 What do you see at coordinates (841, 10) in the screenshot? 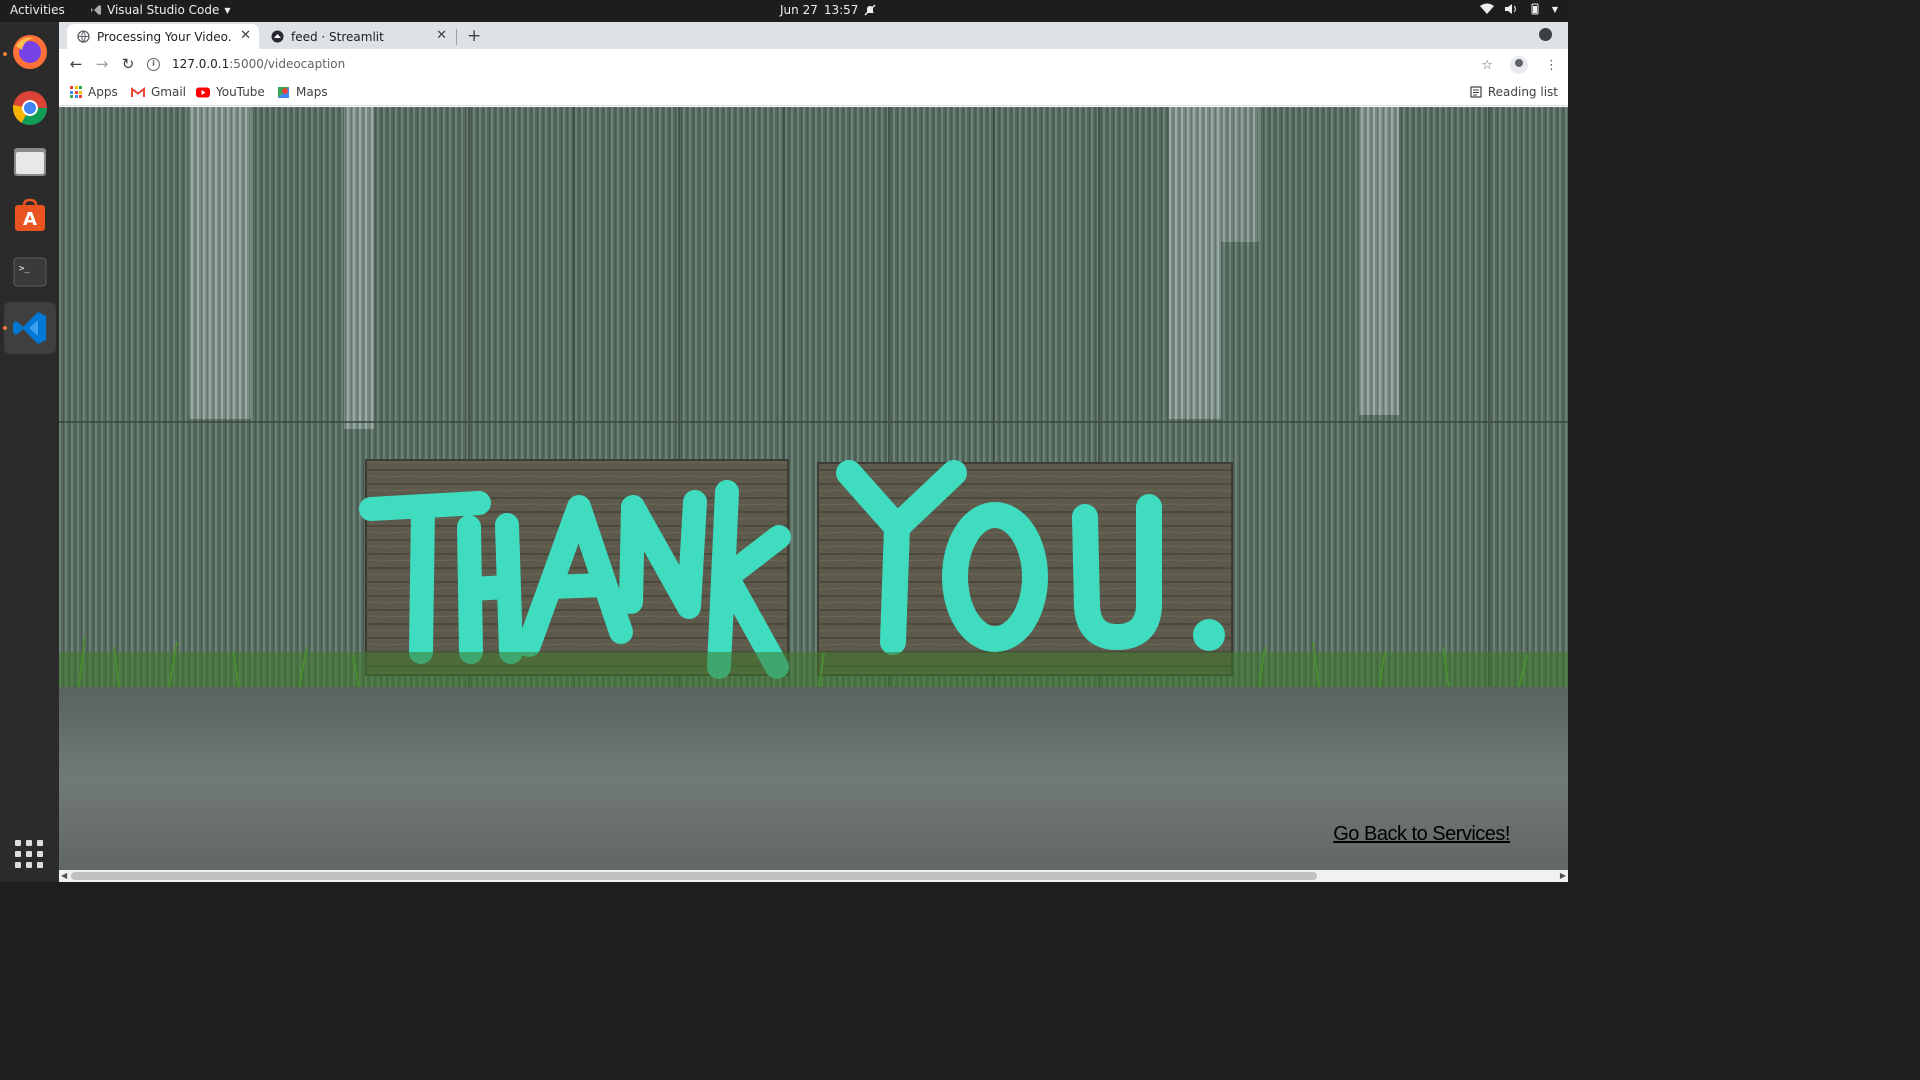
I see `clock-time: 13:57` at bounding box center [841, 10].